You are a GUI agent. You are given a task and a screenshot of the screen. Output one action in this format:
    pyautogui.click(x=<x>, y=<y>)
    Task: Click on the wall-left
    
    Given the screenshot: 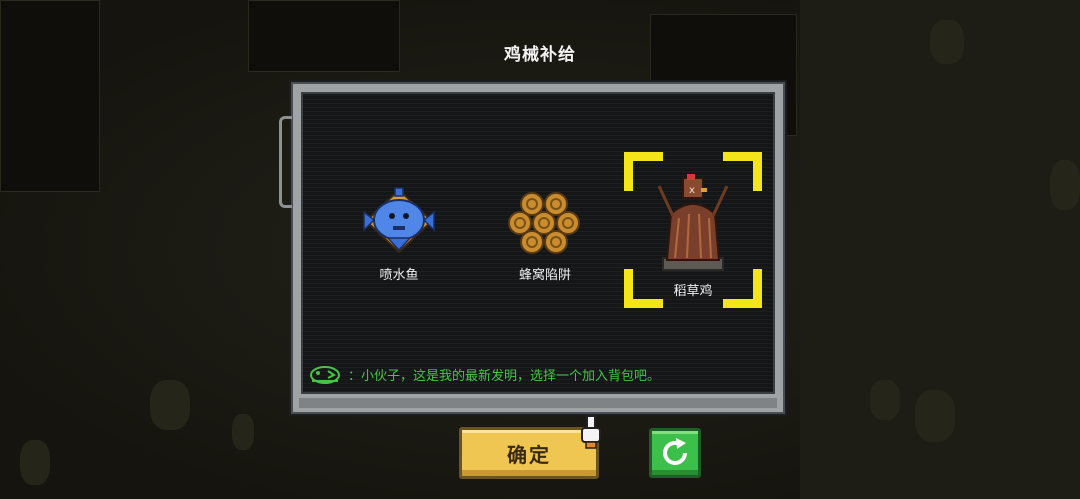 What is the action you would take?
    pyautogui.click(x=50, y=96)
    